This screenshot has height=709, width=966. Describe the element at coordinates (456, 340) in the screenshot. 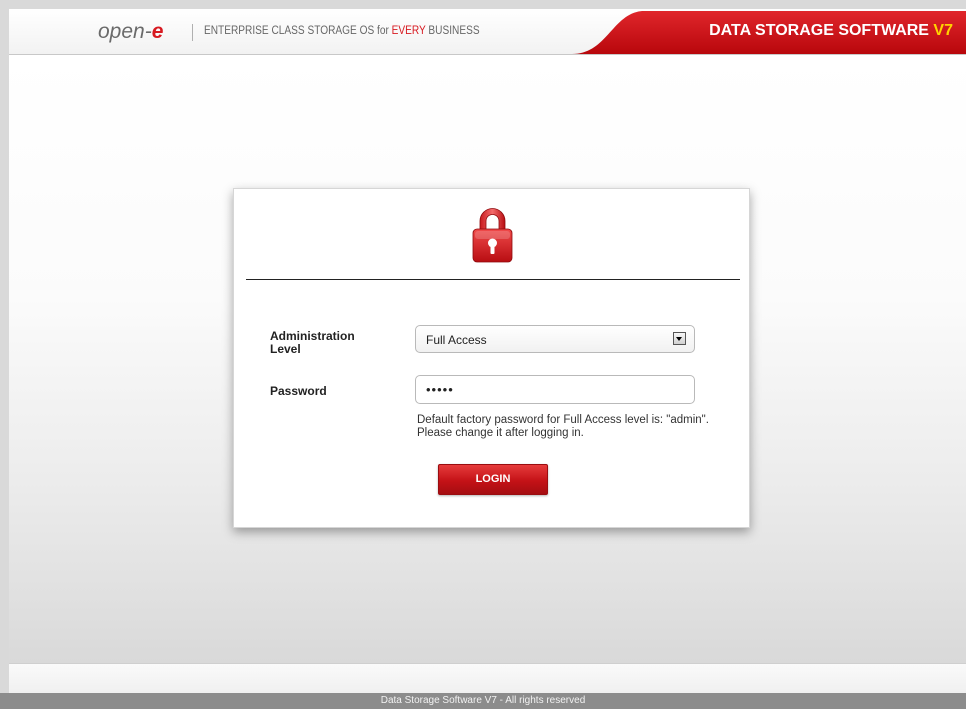

I see `administration-level-value: Full Access` at that location.